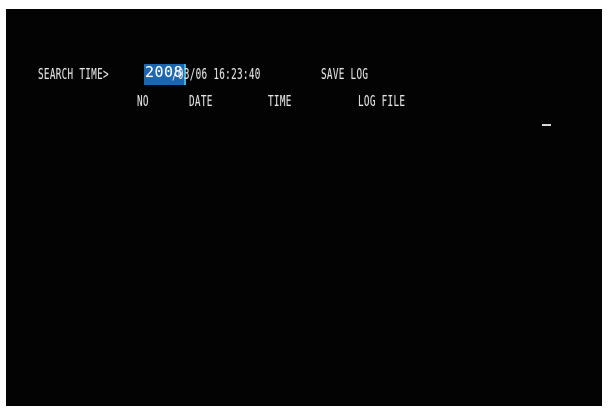 The image size is (608, 410). I want to click on search-datetime-field: /03/06 16:23:40, so click(216, 74).